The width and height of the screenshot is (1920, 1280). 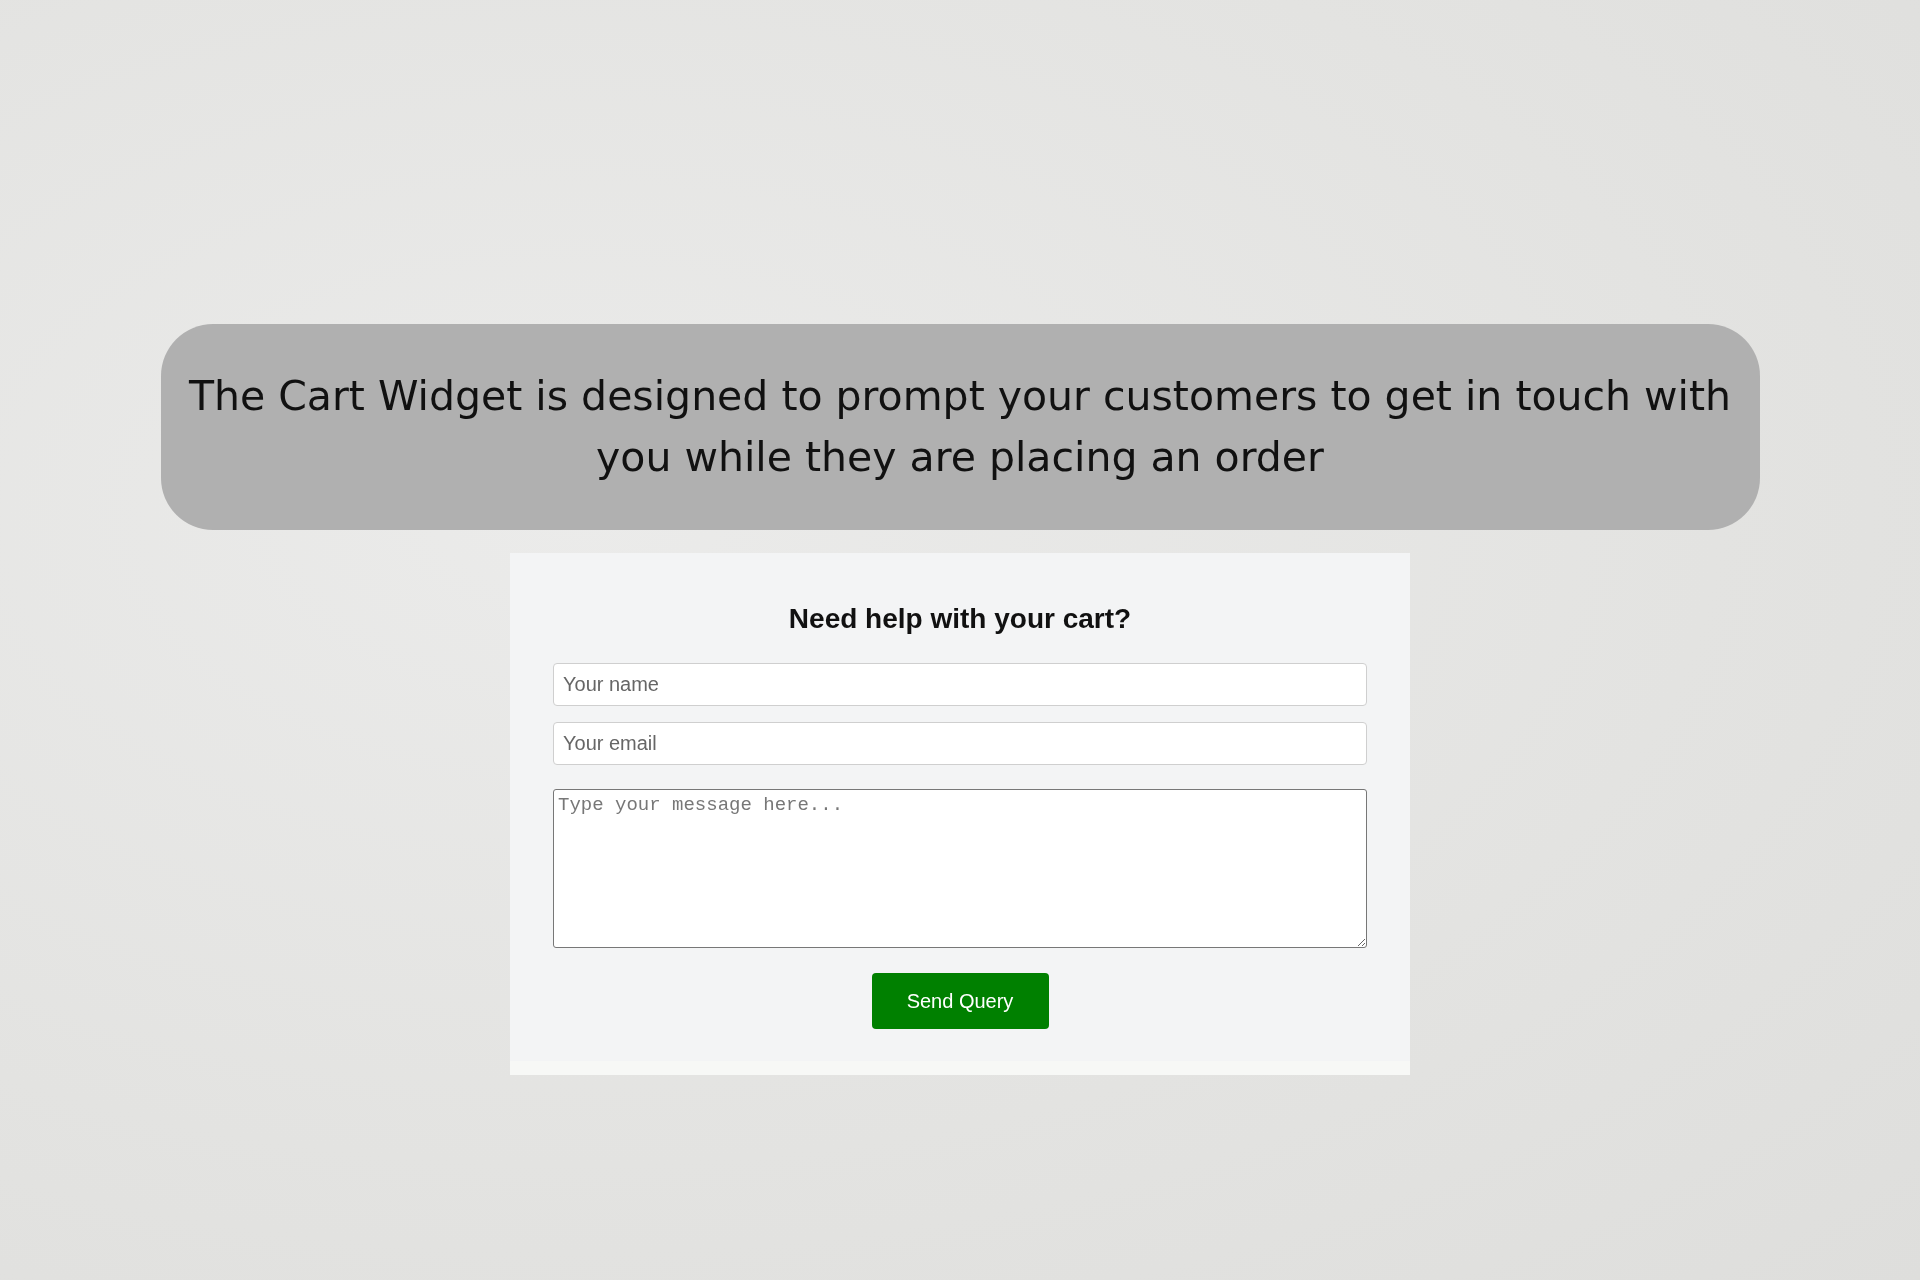 What do you see at coordinates (960, 684) in the screenshot?
I see `text-field: Your name` at bounding box center [960, 684].